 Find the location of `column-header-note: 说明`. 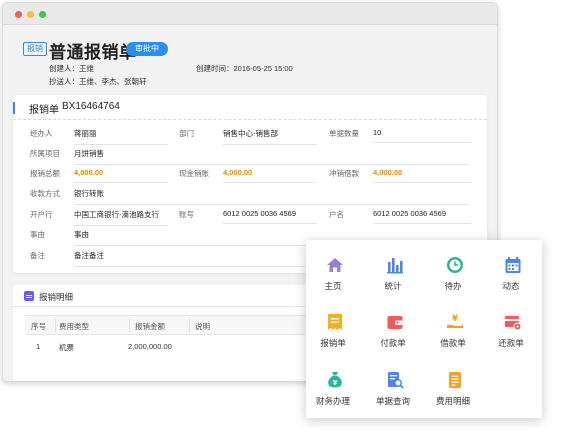

column-header-note: 说明 is located at coordinates (202, 326).